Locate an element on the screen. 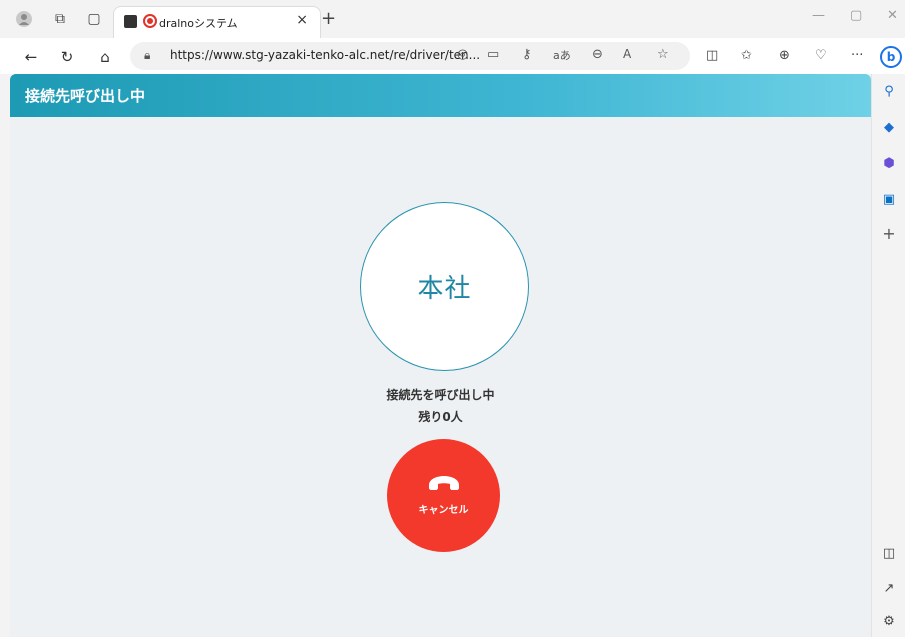 This screenshot has width=905, height=637. active-tab: dralnoシステム × is located at coordinates (217, 22).